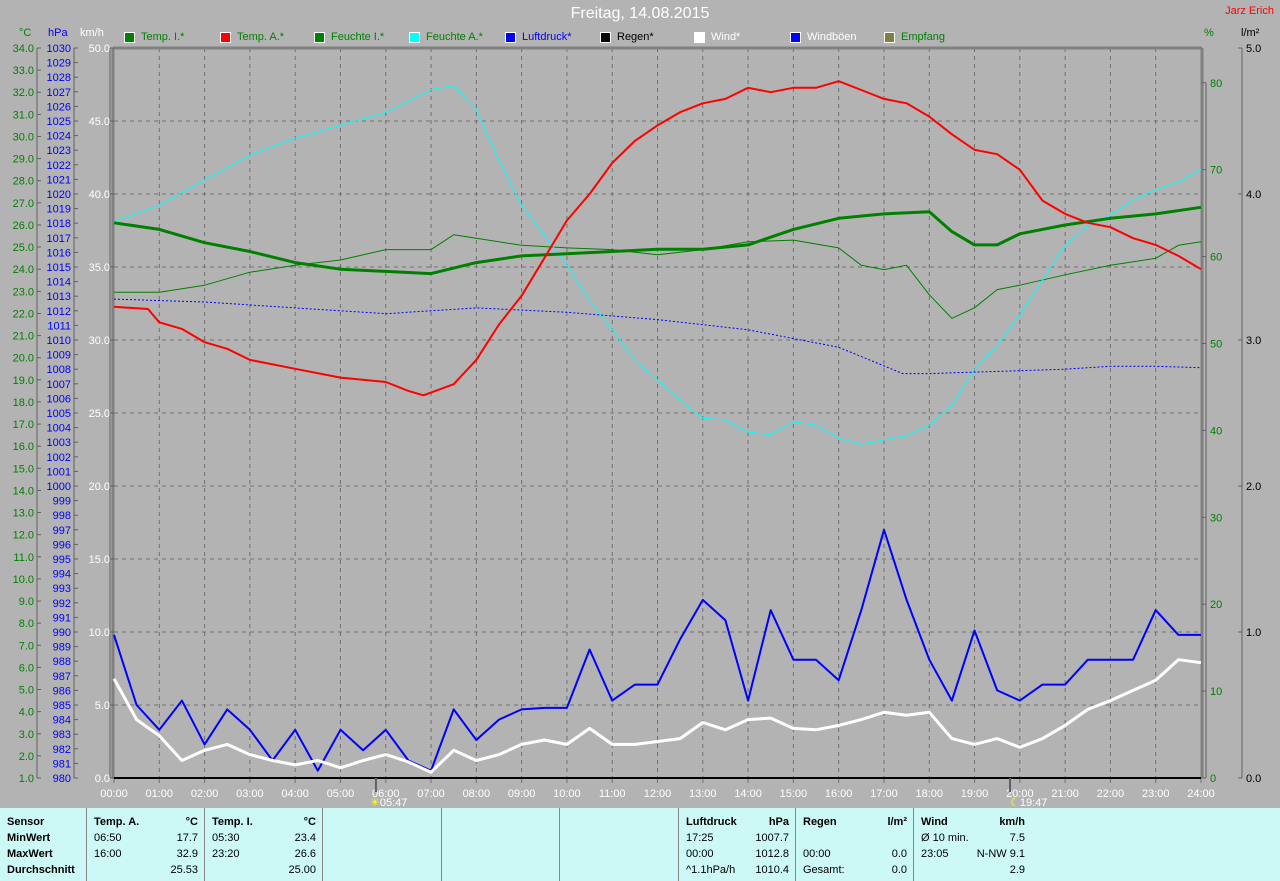  I want to click on value: N-NW 9.1, so click(1000, 854).